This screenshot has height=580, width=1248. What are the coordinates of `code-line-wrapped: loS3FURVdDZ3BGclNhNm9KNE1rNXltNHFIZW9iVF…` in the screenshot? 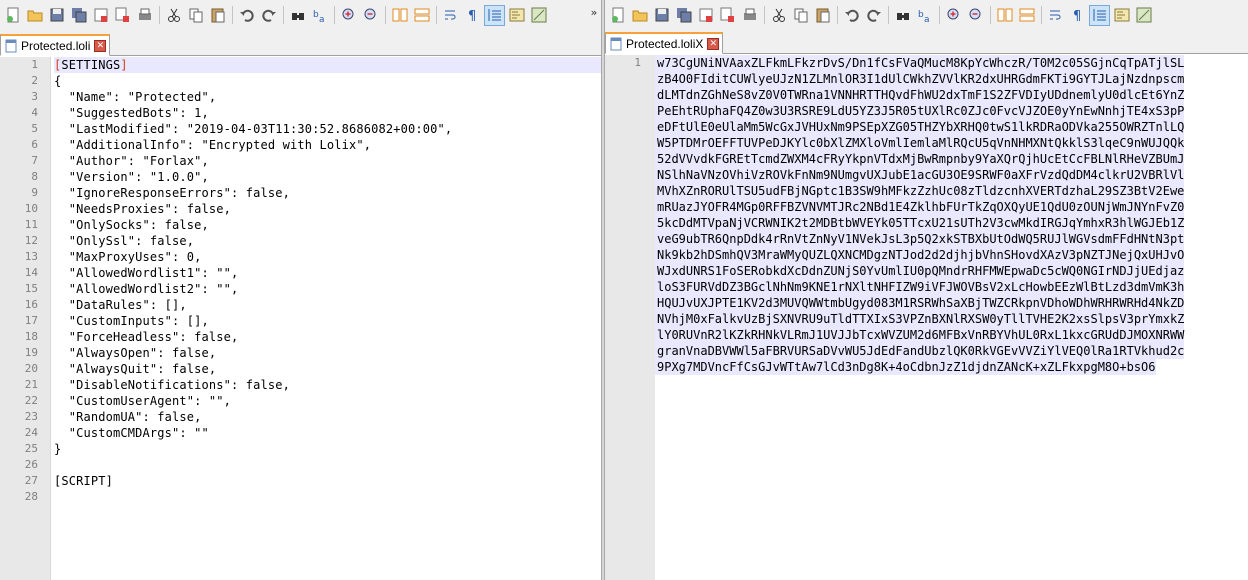 It's located at (920, 287).